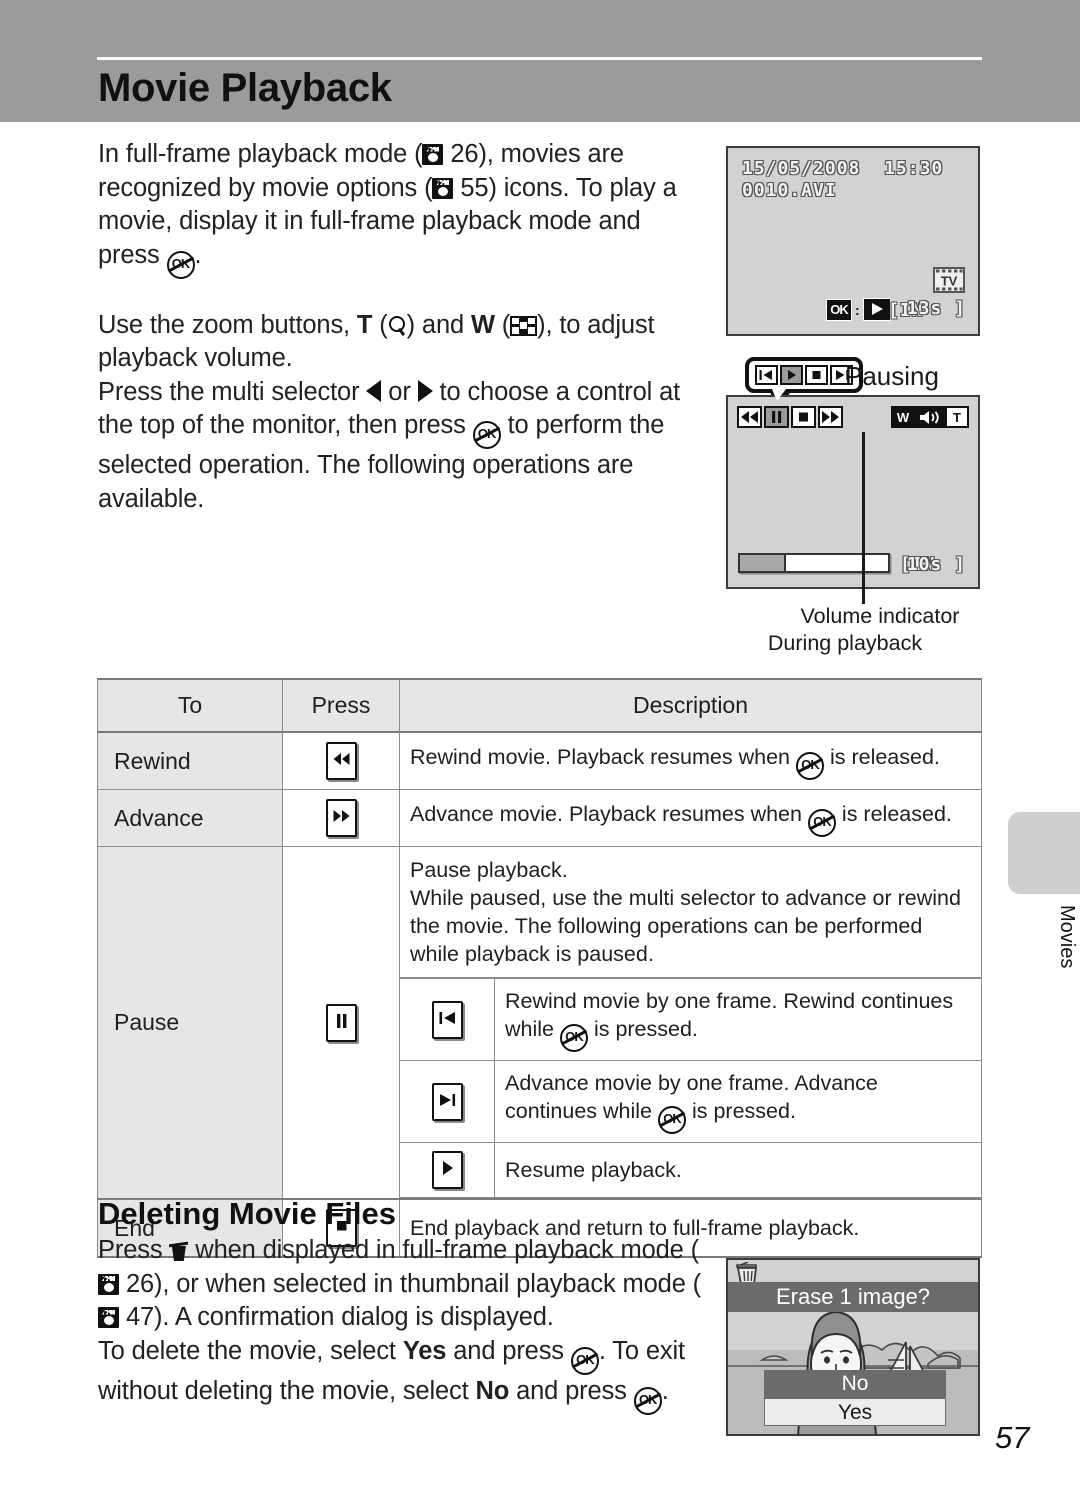 This screenshot has width=1080, height=1486. I want to click on volume-indicator: W T, so click(930, 417).